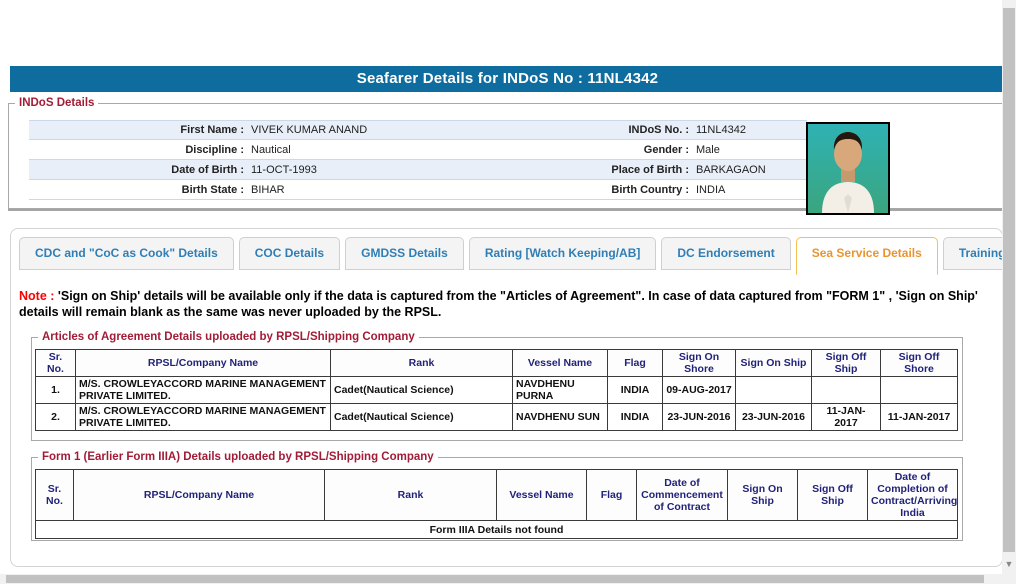 Image resolution: width=1016 pixels, height=584 pixels. Describe the element at coordinates (126, 253) in the screenshot. I see `tab-cdc-coc-cook-details: CDC and "CoC as Cook" Details` at that location.